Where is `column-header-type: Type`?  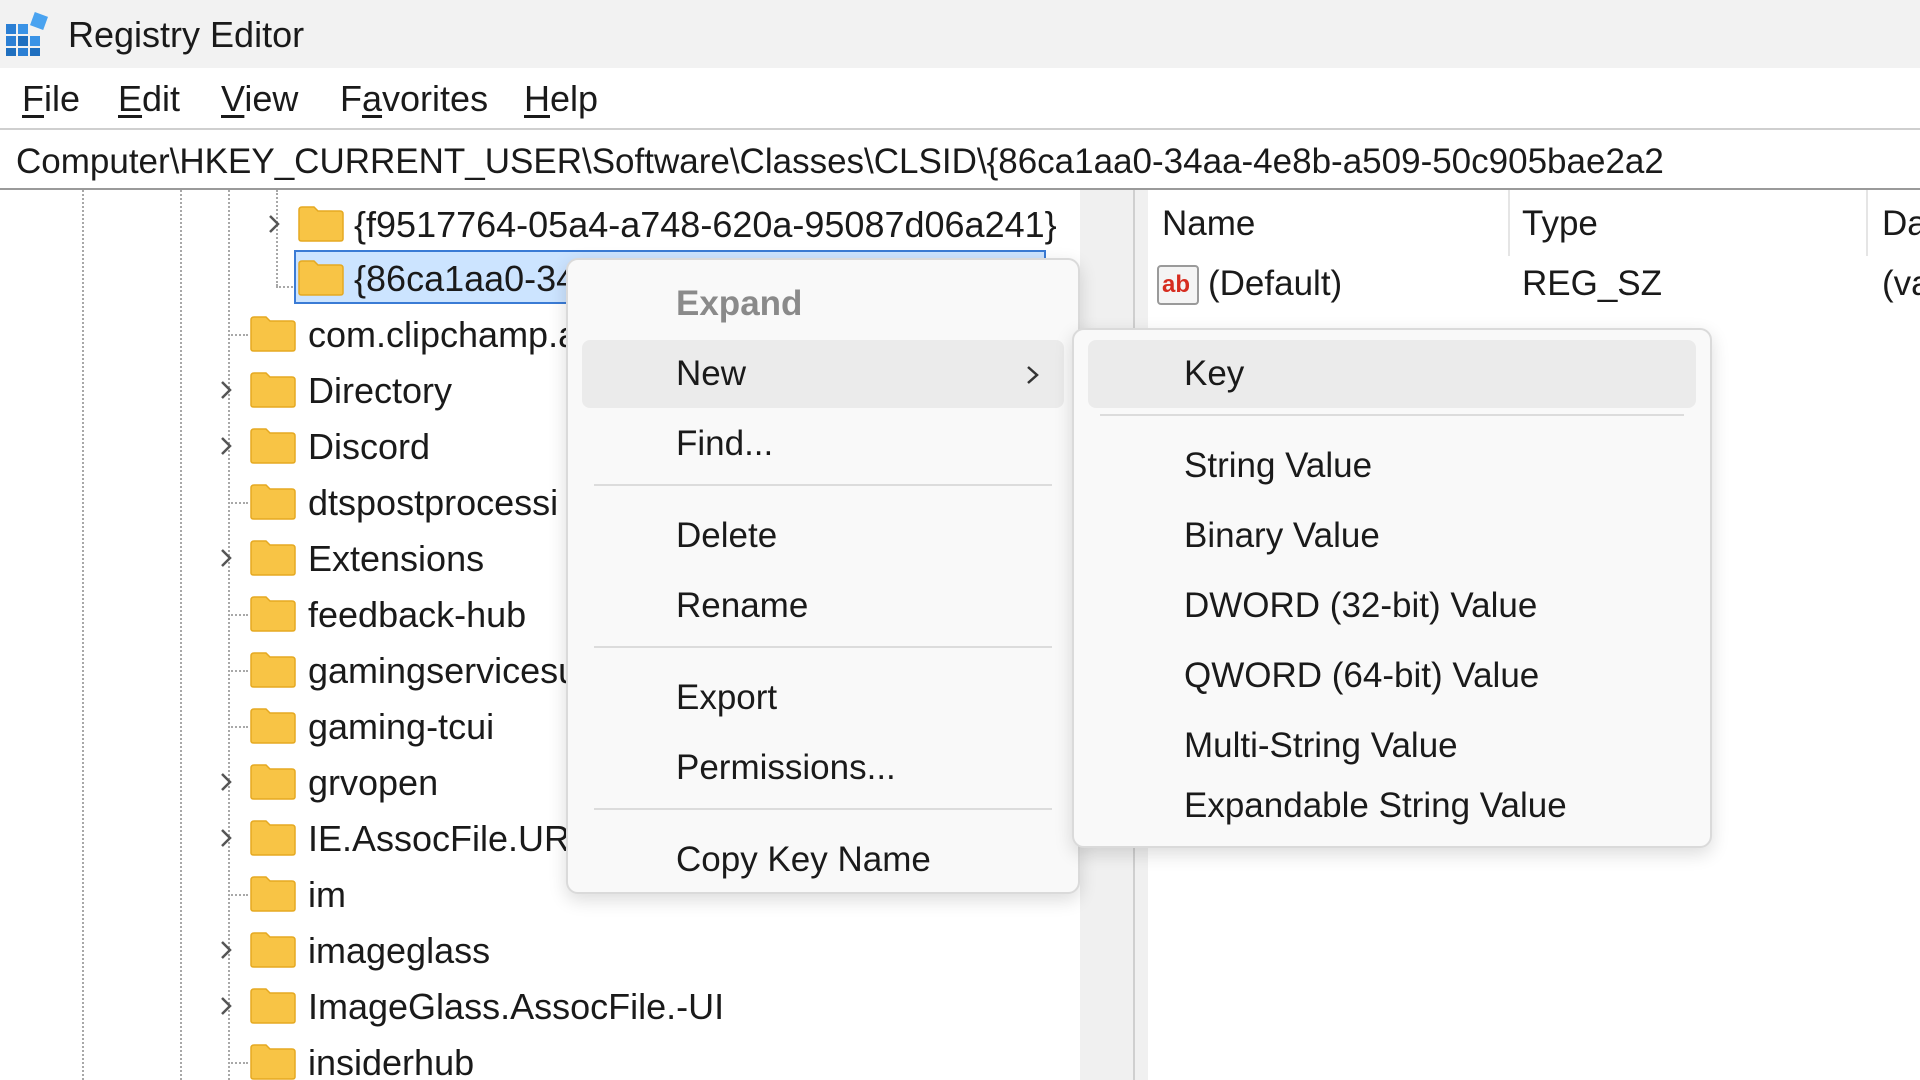
column-header-type: Type is located at coordinates (1560, 224).